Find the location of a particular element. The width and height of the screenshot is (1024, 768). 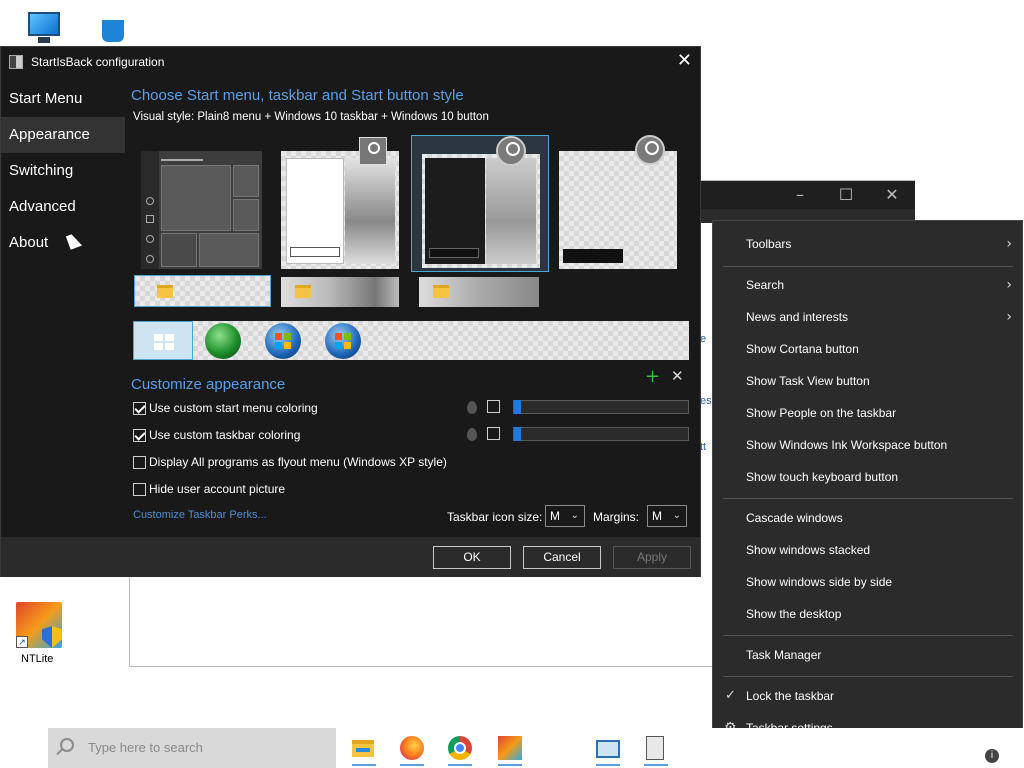

menu-item-windows-stacked: Show windows stacked is located at coordinates (867, 550).